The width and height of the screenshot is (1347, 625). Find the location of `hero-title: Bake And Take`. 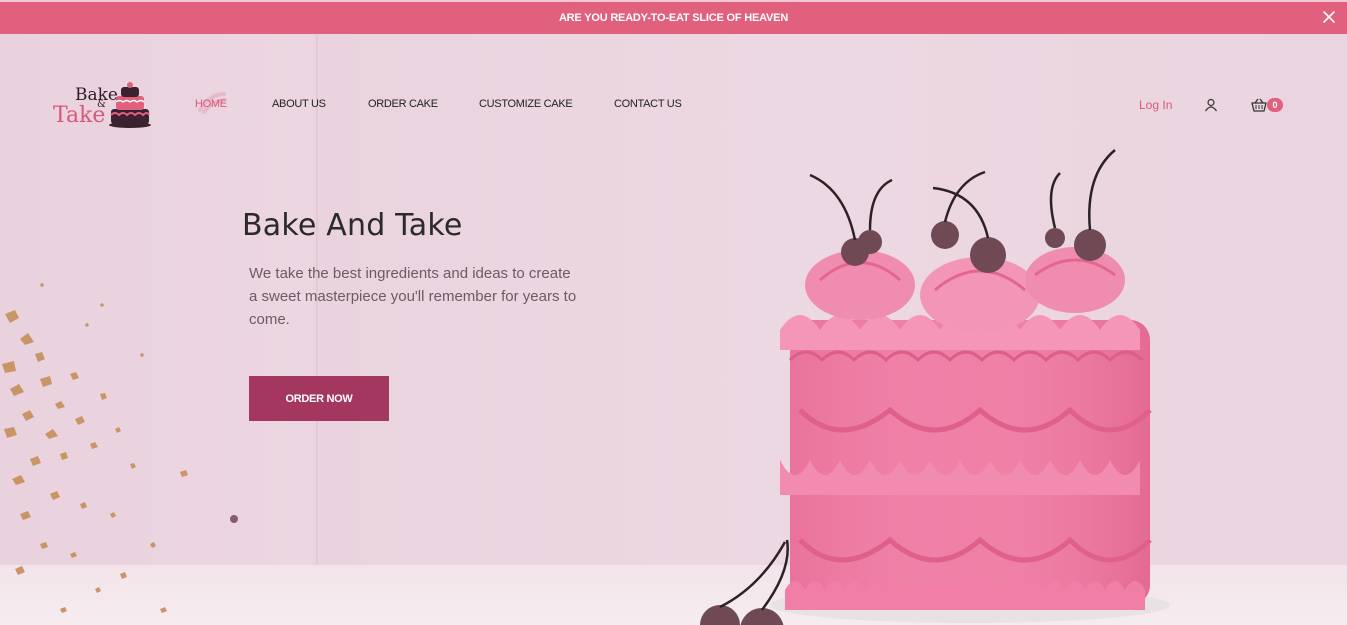

hero-title: Bake And Take is located at coordinates (352, 225).